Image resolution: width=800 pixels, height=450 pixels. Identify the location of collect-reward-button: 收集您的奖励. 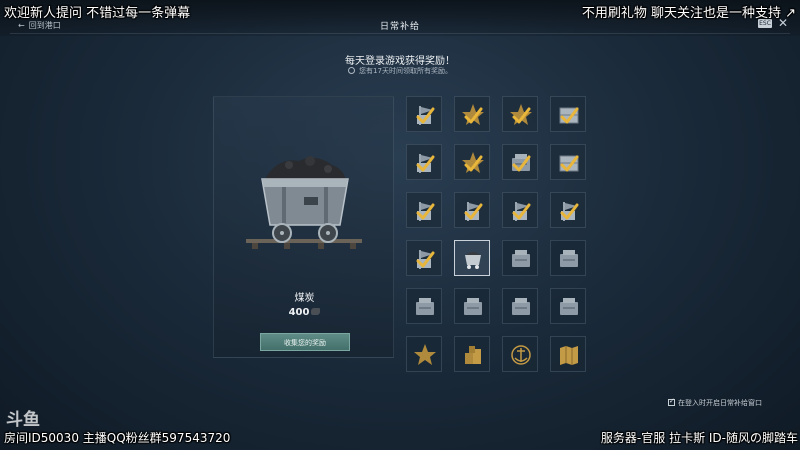
(305, 342).